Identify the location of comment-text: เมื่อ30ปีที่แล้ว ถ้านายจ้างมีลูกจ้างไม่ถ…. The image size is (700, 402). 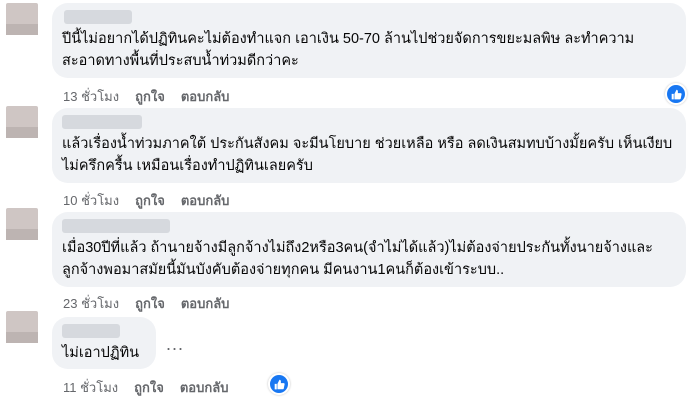
(357, 259).